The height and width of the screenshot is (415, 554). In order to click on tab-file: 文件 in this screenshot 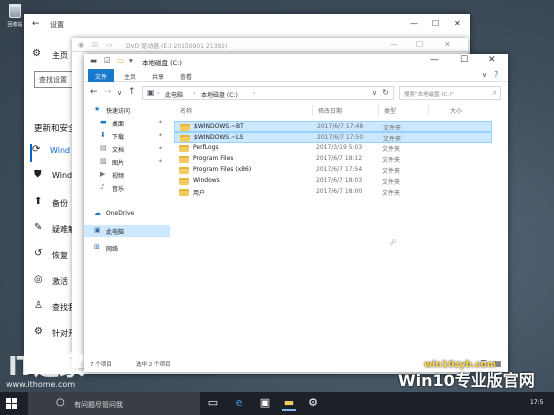, I will do `click(101, 75)`.